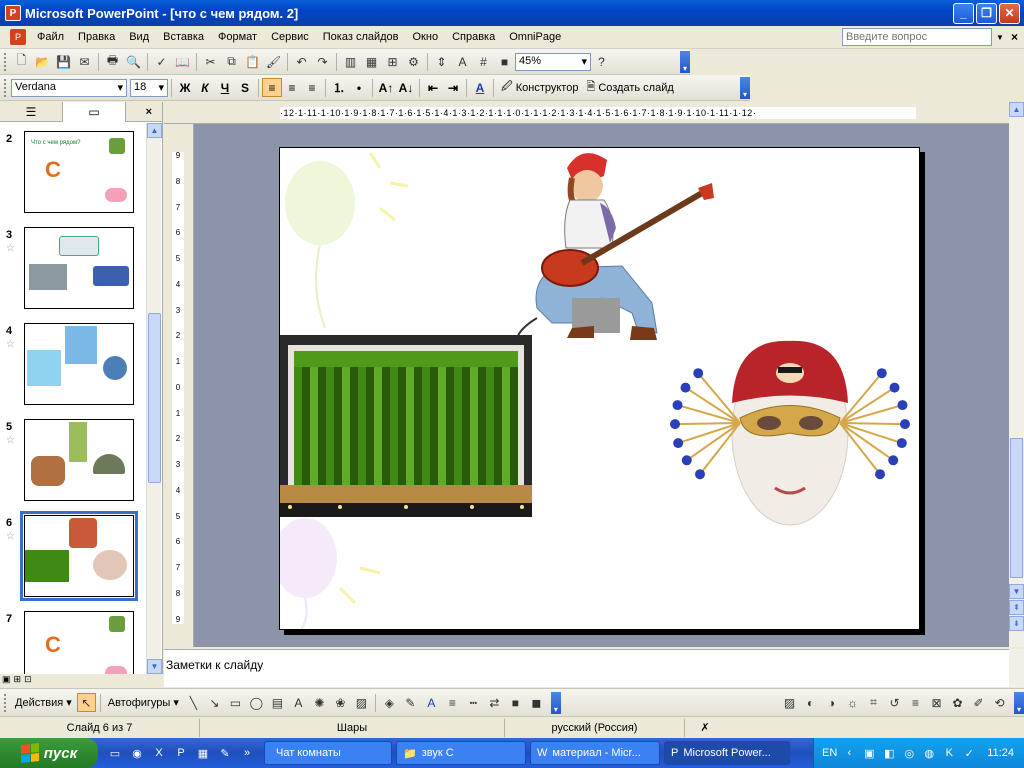  I want to click on slide-thumbnail: 3 ☆, so click(73, 272).